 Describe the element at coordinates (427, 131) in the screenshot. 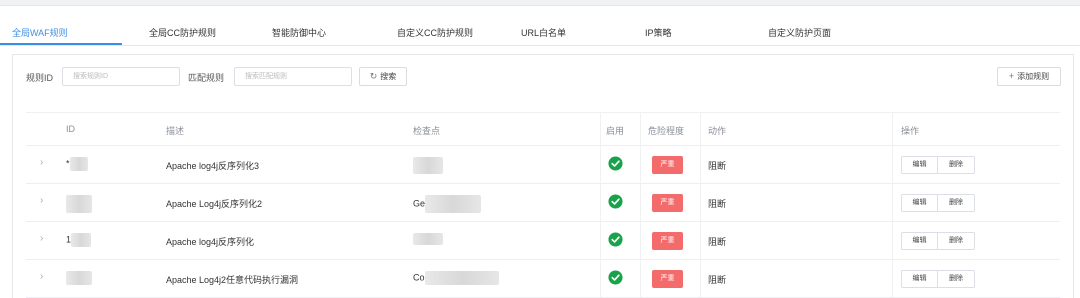

I see `header-check-point: 检查点` at that location.